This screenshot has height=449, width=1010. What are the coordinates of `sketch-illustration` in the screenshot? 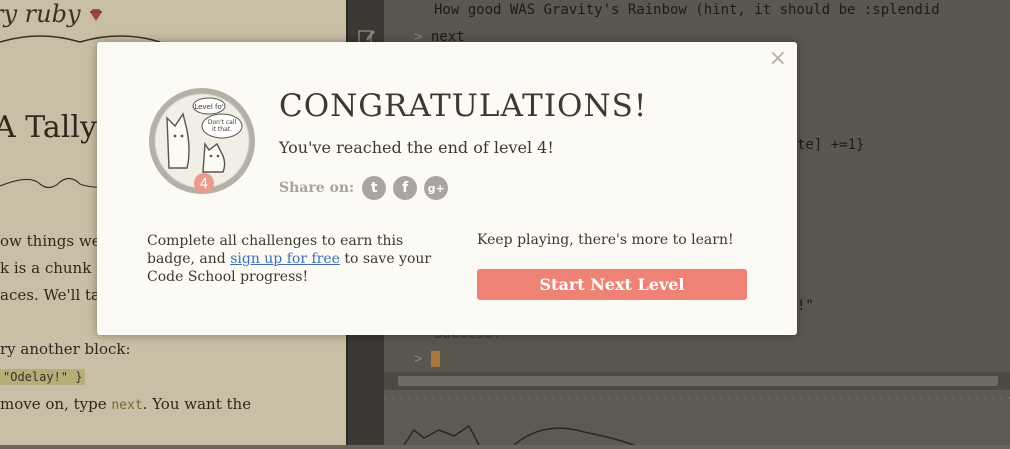 It's located at (697, 421).